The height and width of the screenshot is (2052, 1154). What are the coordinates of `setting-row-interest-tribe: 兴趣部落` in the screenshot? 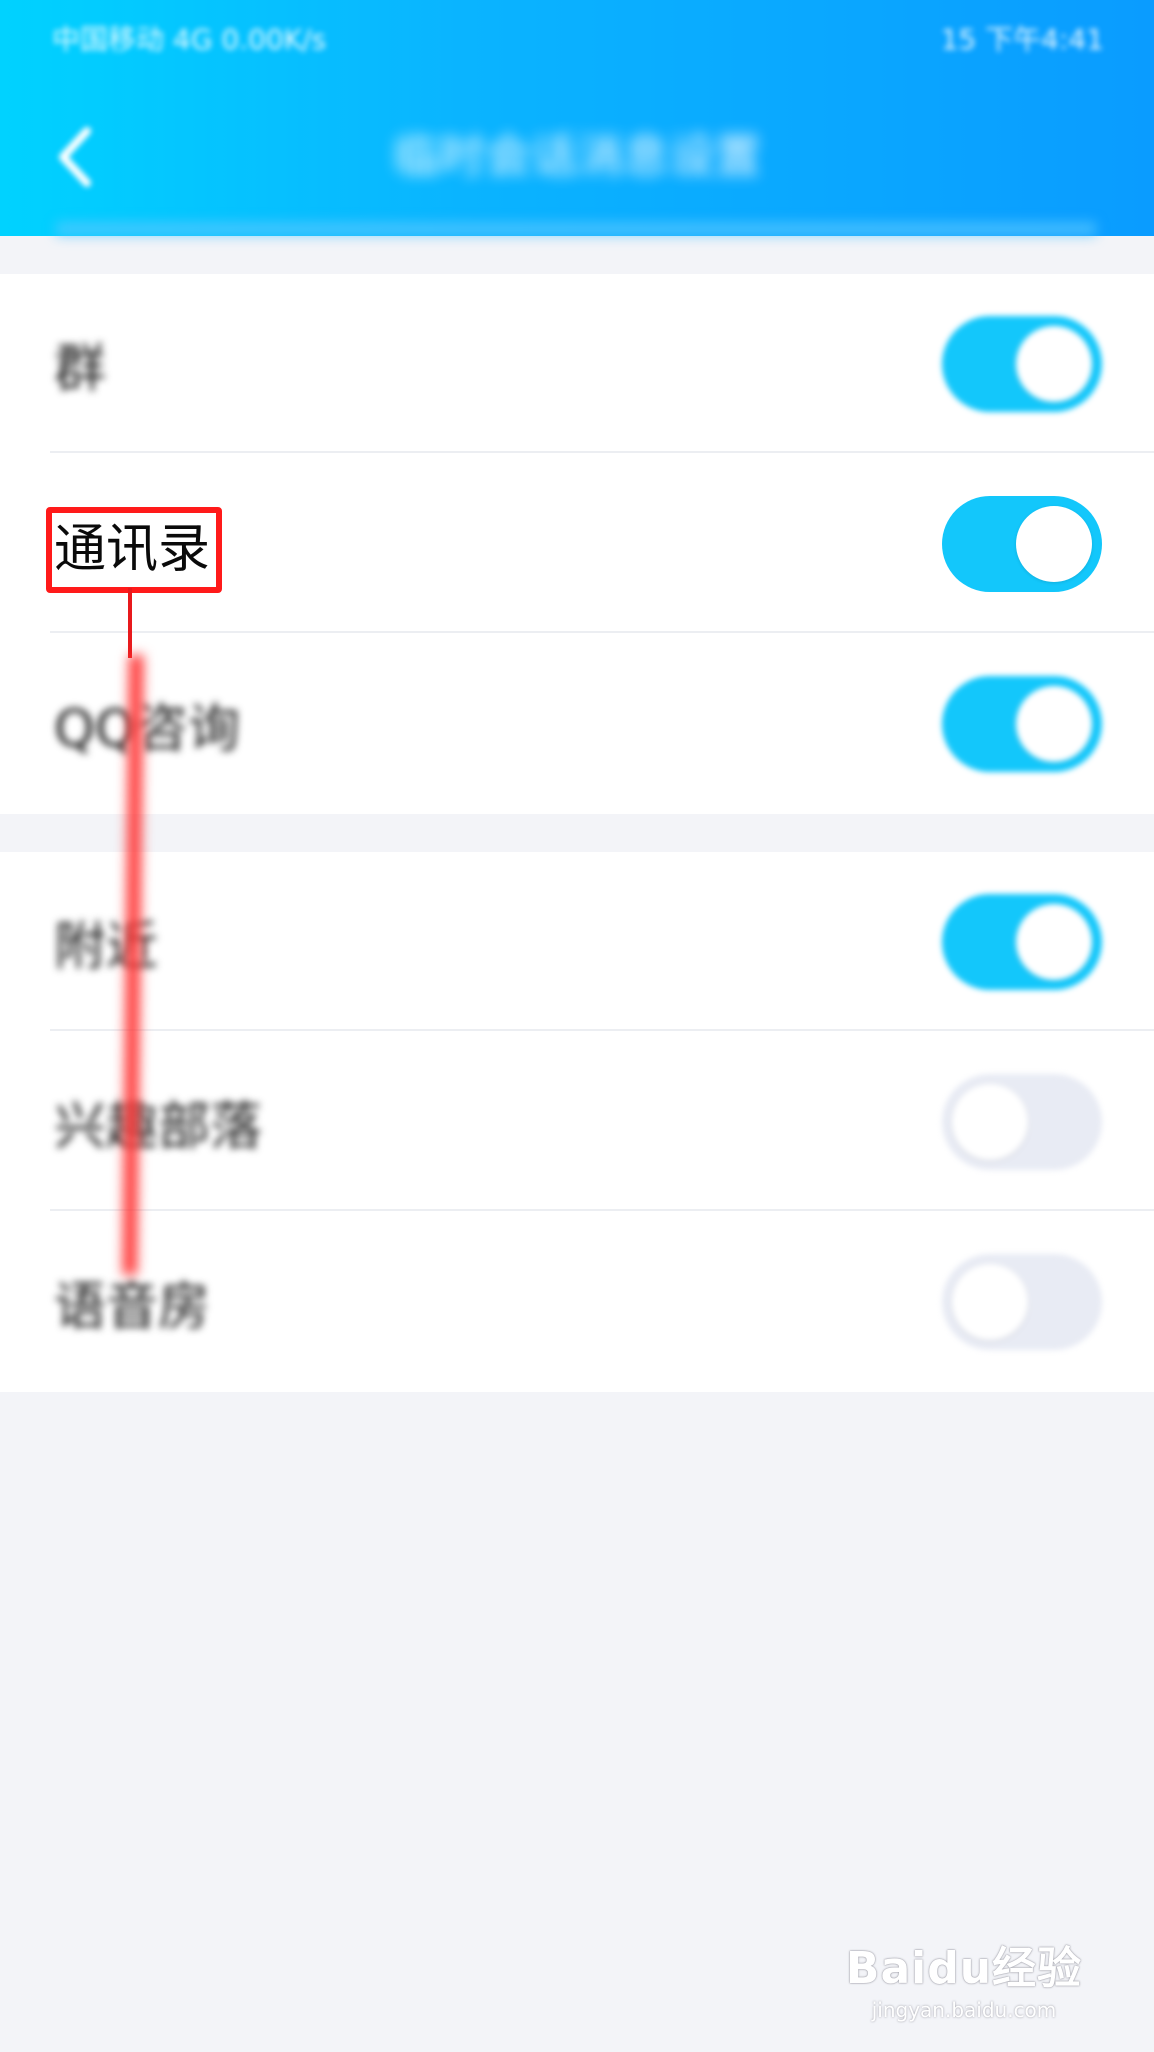 It's located at (577, 1121).